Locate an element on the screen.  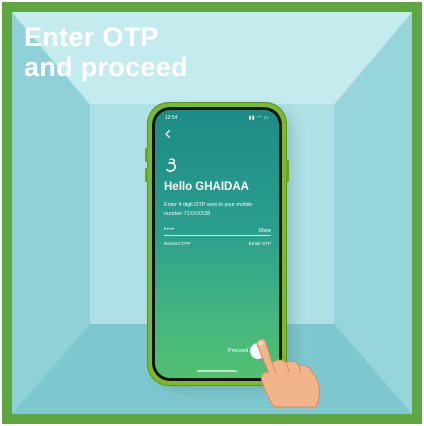
proceed-label: Proceed is located at coordinates (238, 351).